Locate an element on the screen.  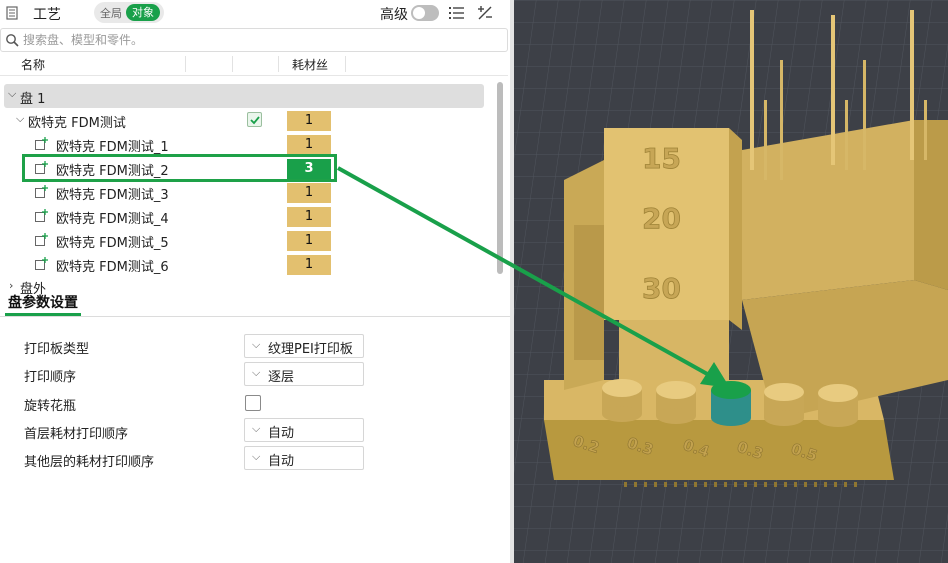
list-view-icon is located at coordinates (457, 13).